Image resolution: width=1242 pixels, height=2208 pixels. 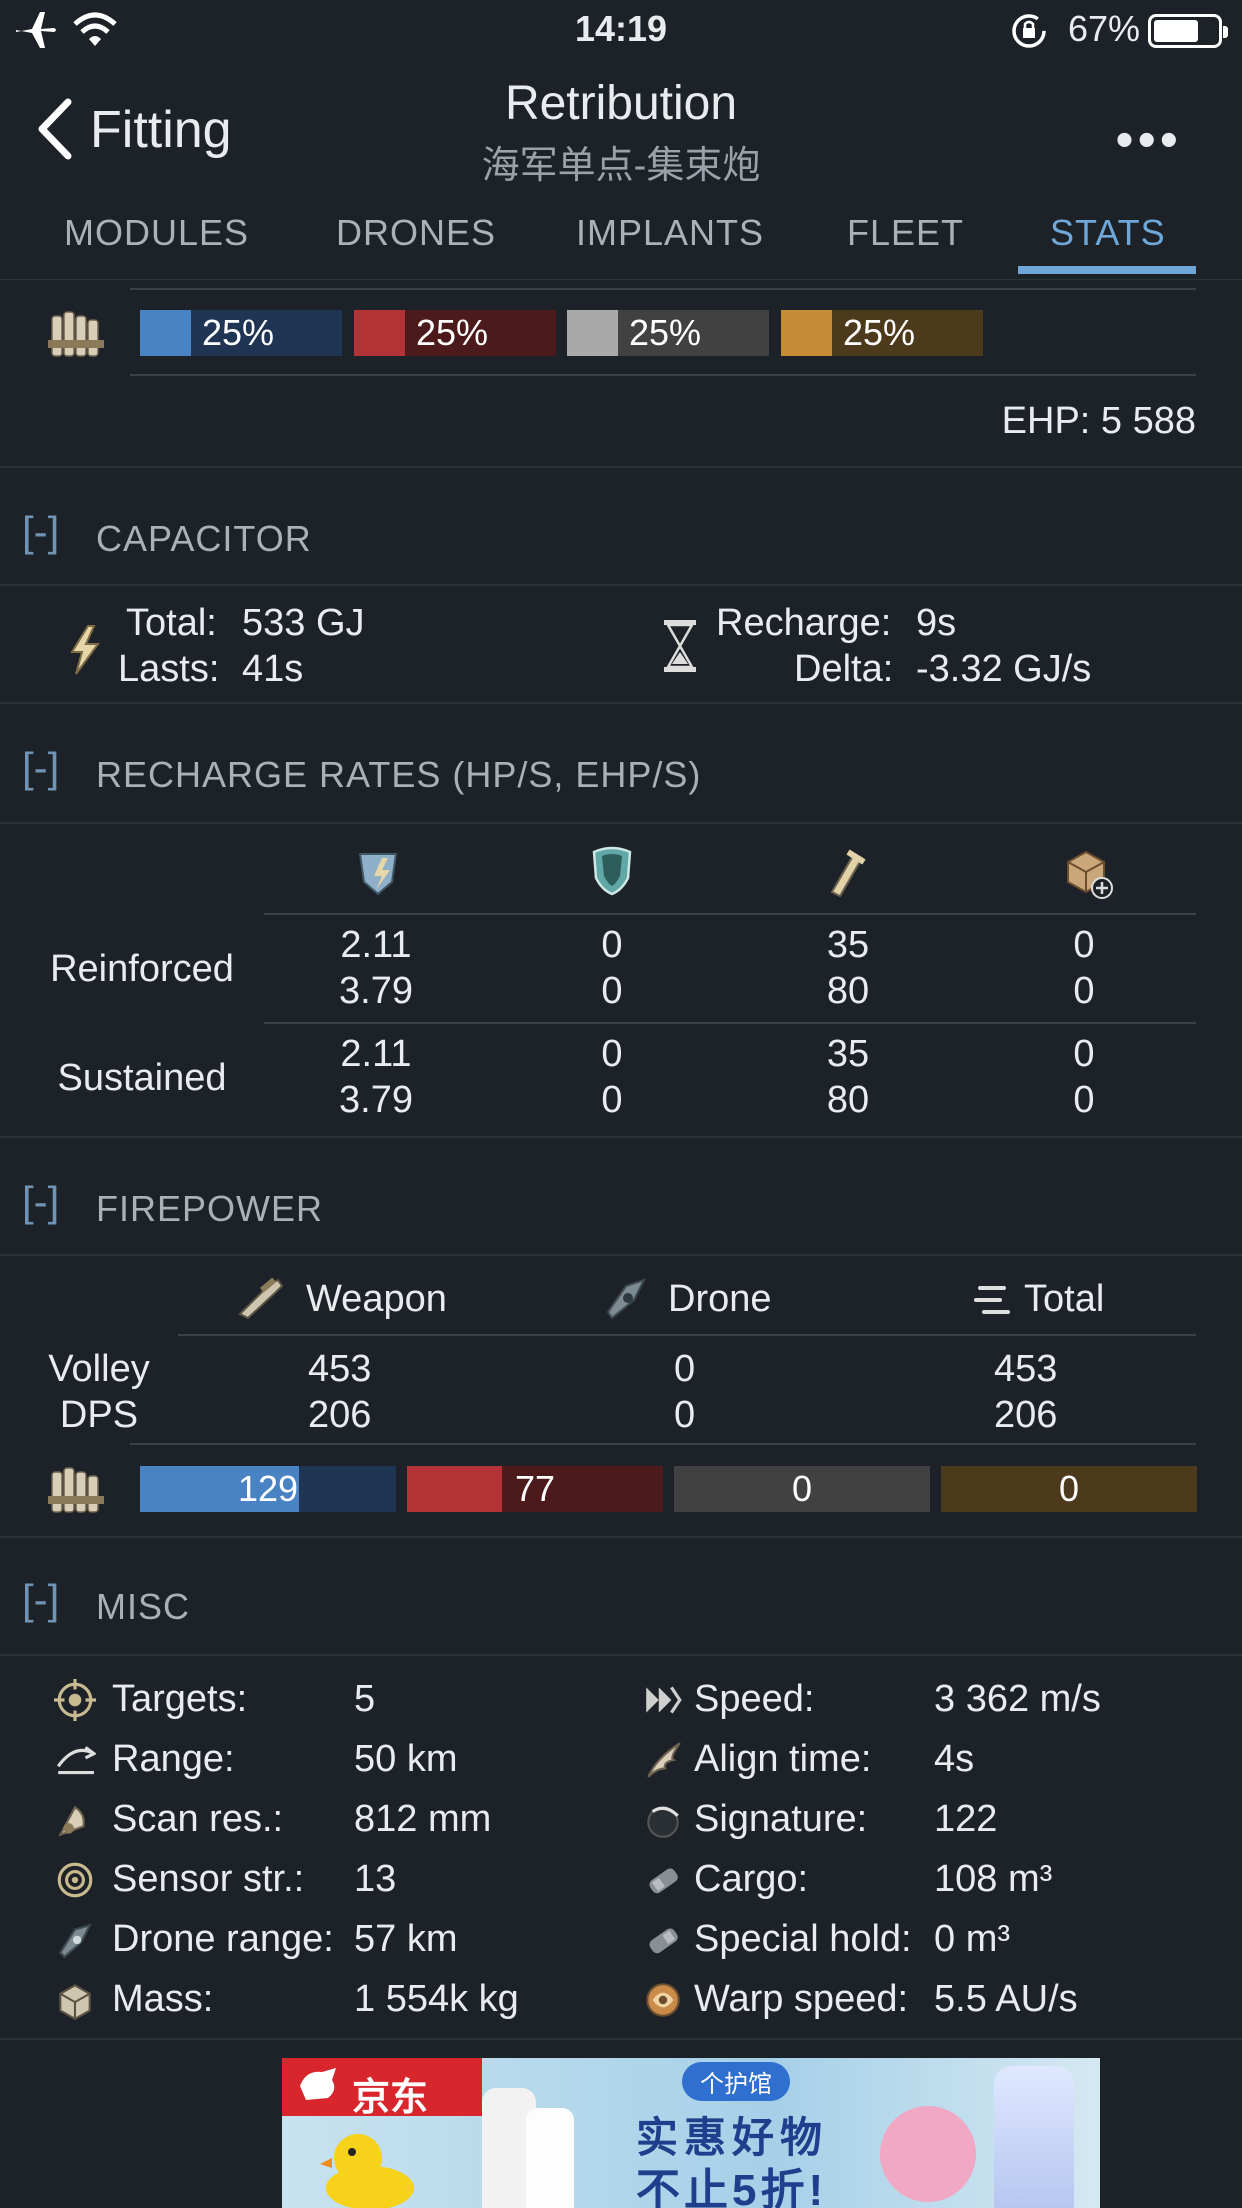 What do you see at coordinates (1188, 31) in the screenshot?
I see `battery-icon` at bounding box center [1188, 31].